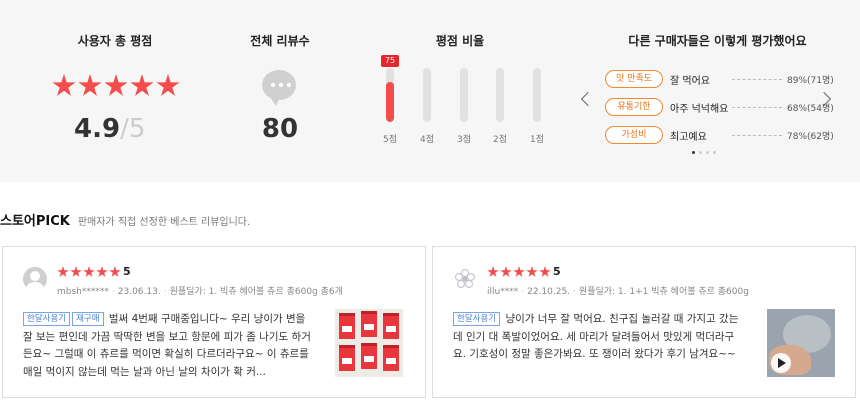 This screenshot has height=402, width=860. What do you see at coordinates (426, 140) in the screenshot?
I see `distribution-label: 4점` at bounding box center [426, 140].